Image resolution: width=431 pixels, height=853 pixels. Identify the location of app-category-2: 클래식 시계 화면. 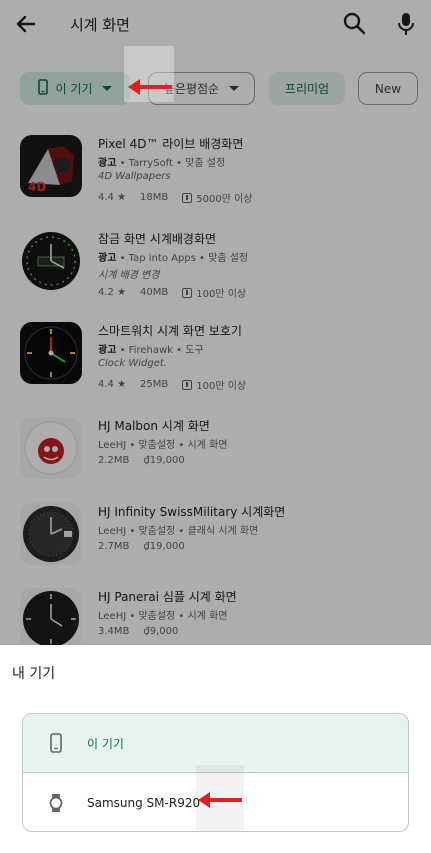
(223, 531).